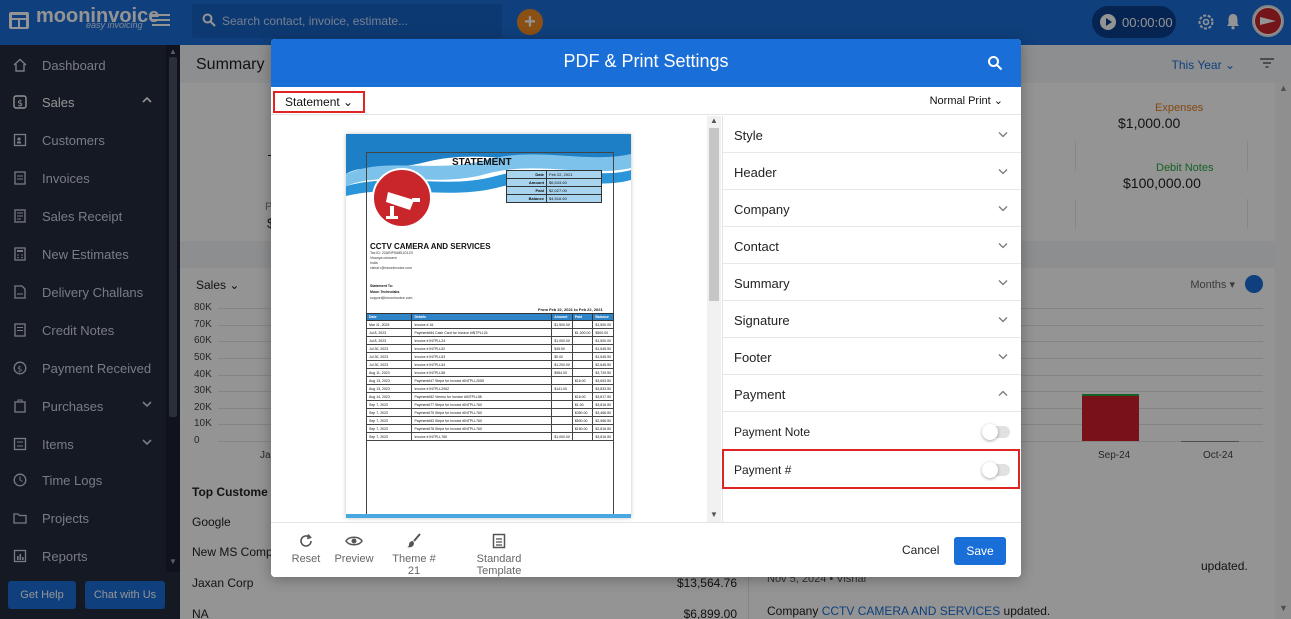 The height and width of the screenshot is (619, 1291). What do you see at coordinates (306, 540) in the screenshot?
I see `reset-icon` at bounding box center [306, 540].